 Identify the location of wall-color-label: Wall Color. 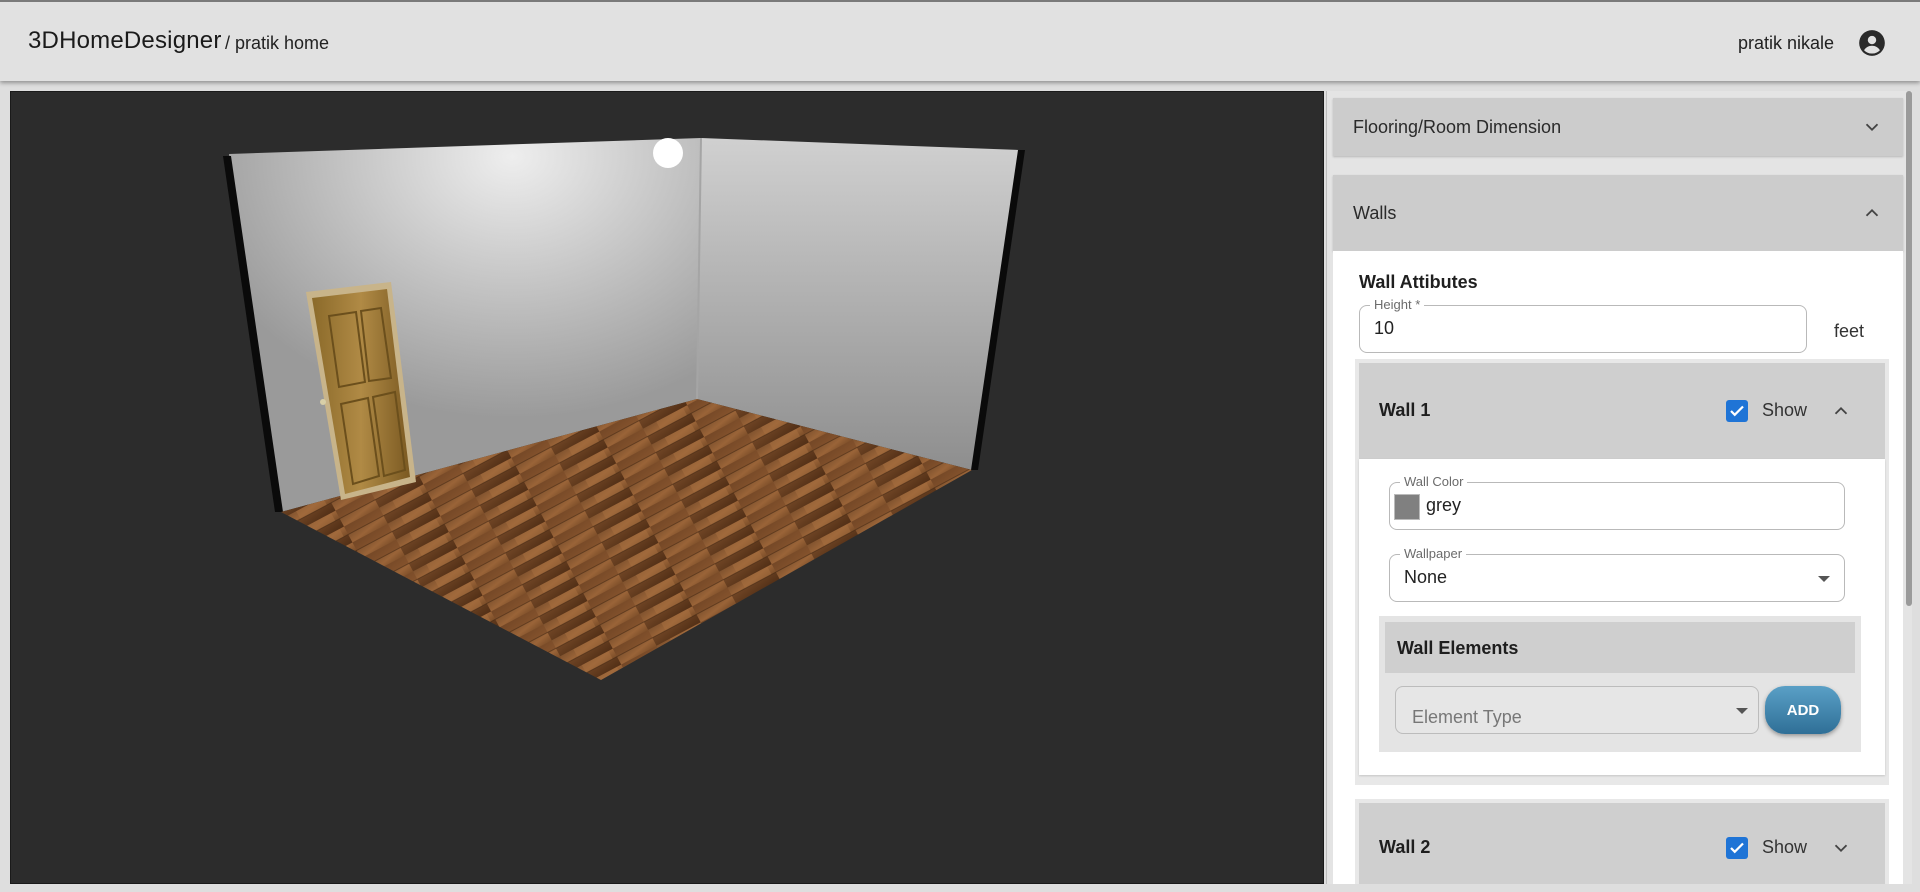
(1434, 482).